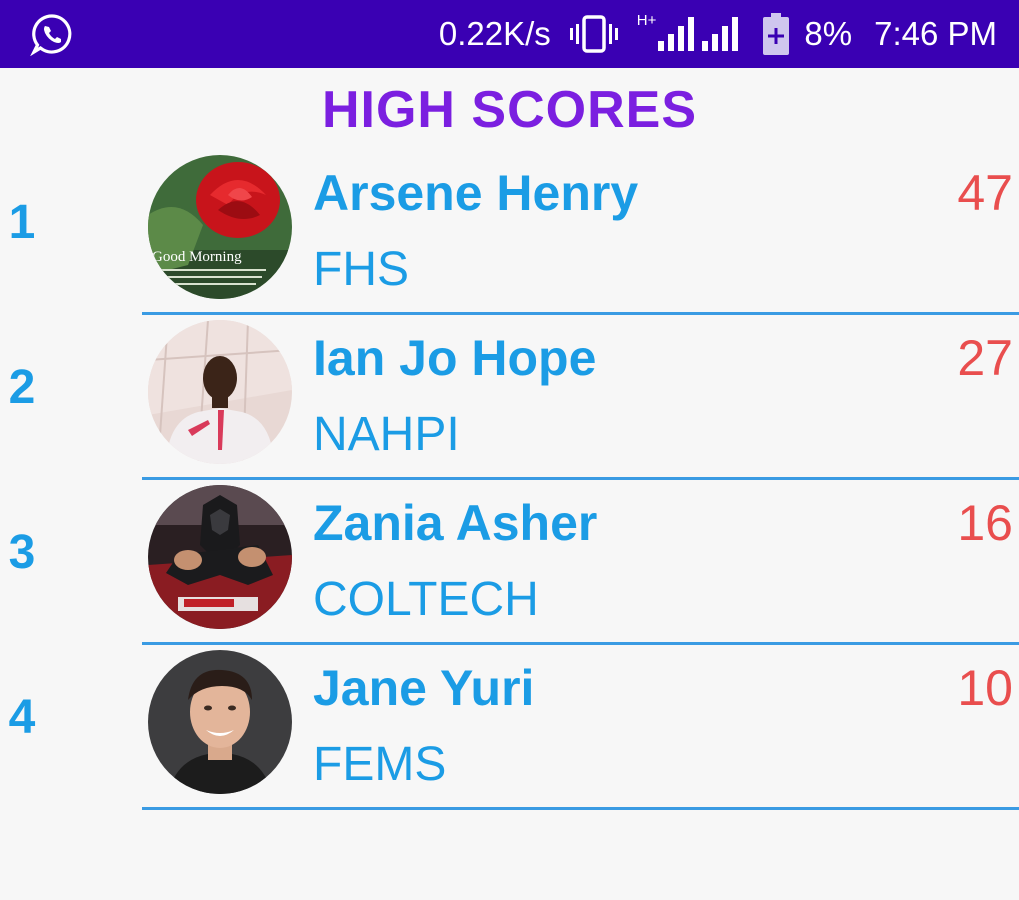 This screenshot has height=900, width=1019. Describe the element at coordinates (476, 193) in the screenshot. I see `player-name: Arsene Henry` at that location.